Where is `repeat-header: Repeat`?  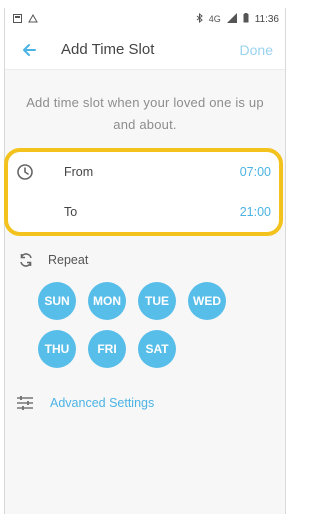 repeat-header: Repeat is located at coordinates (53, 260).